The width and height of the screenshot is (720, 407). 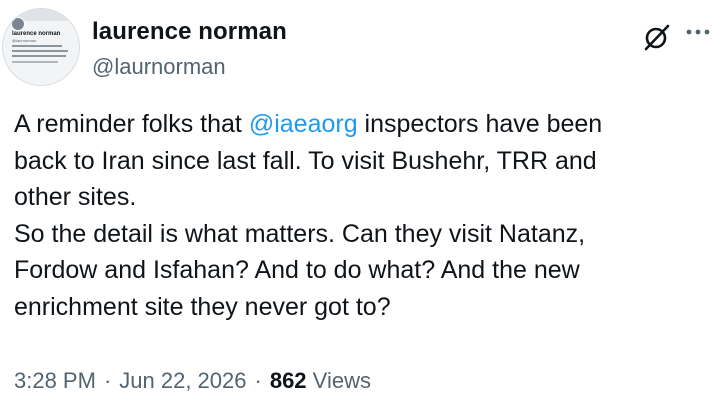 I want to click on tweet-text-segment: A reminder folks that, so click(x=131, y=124).